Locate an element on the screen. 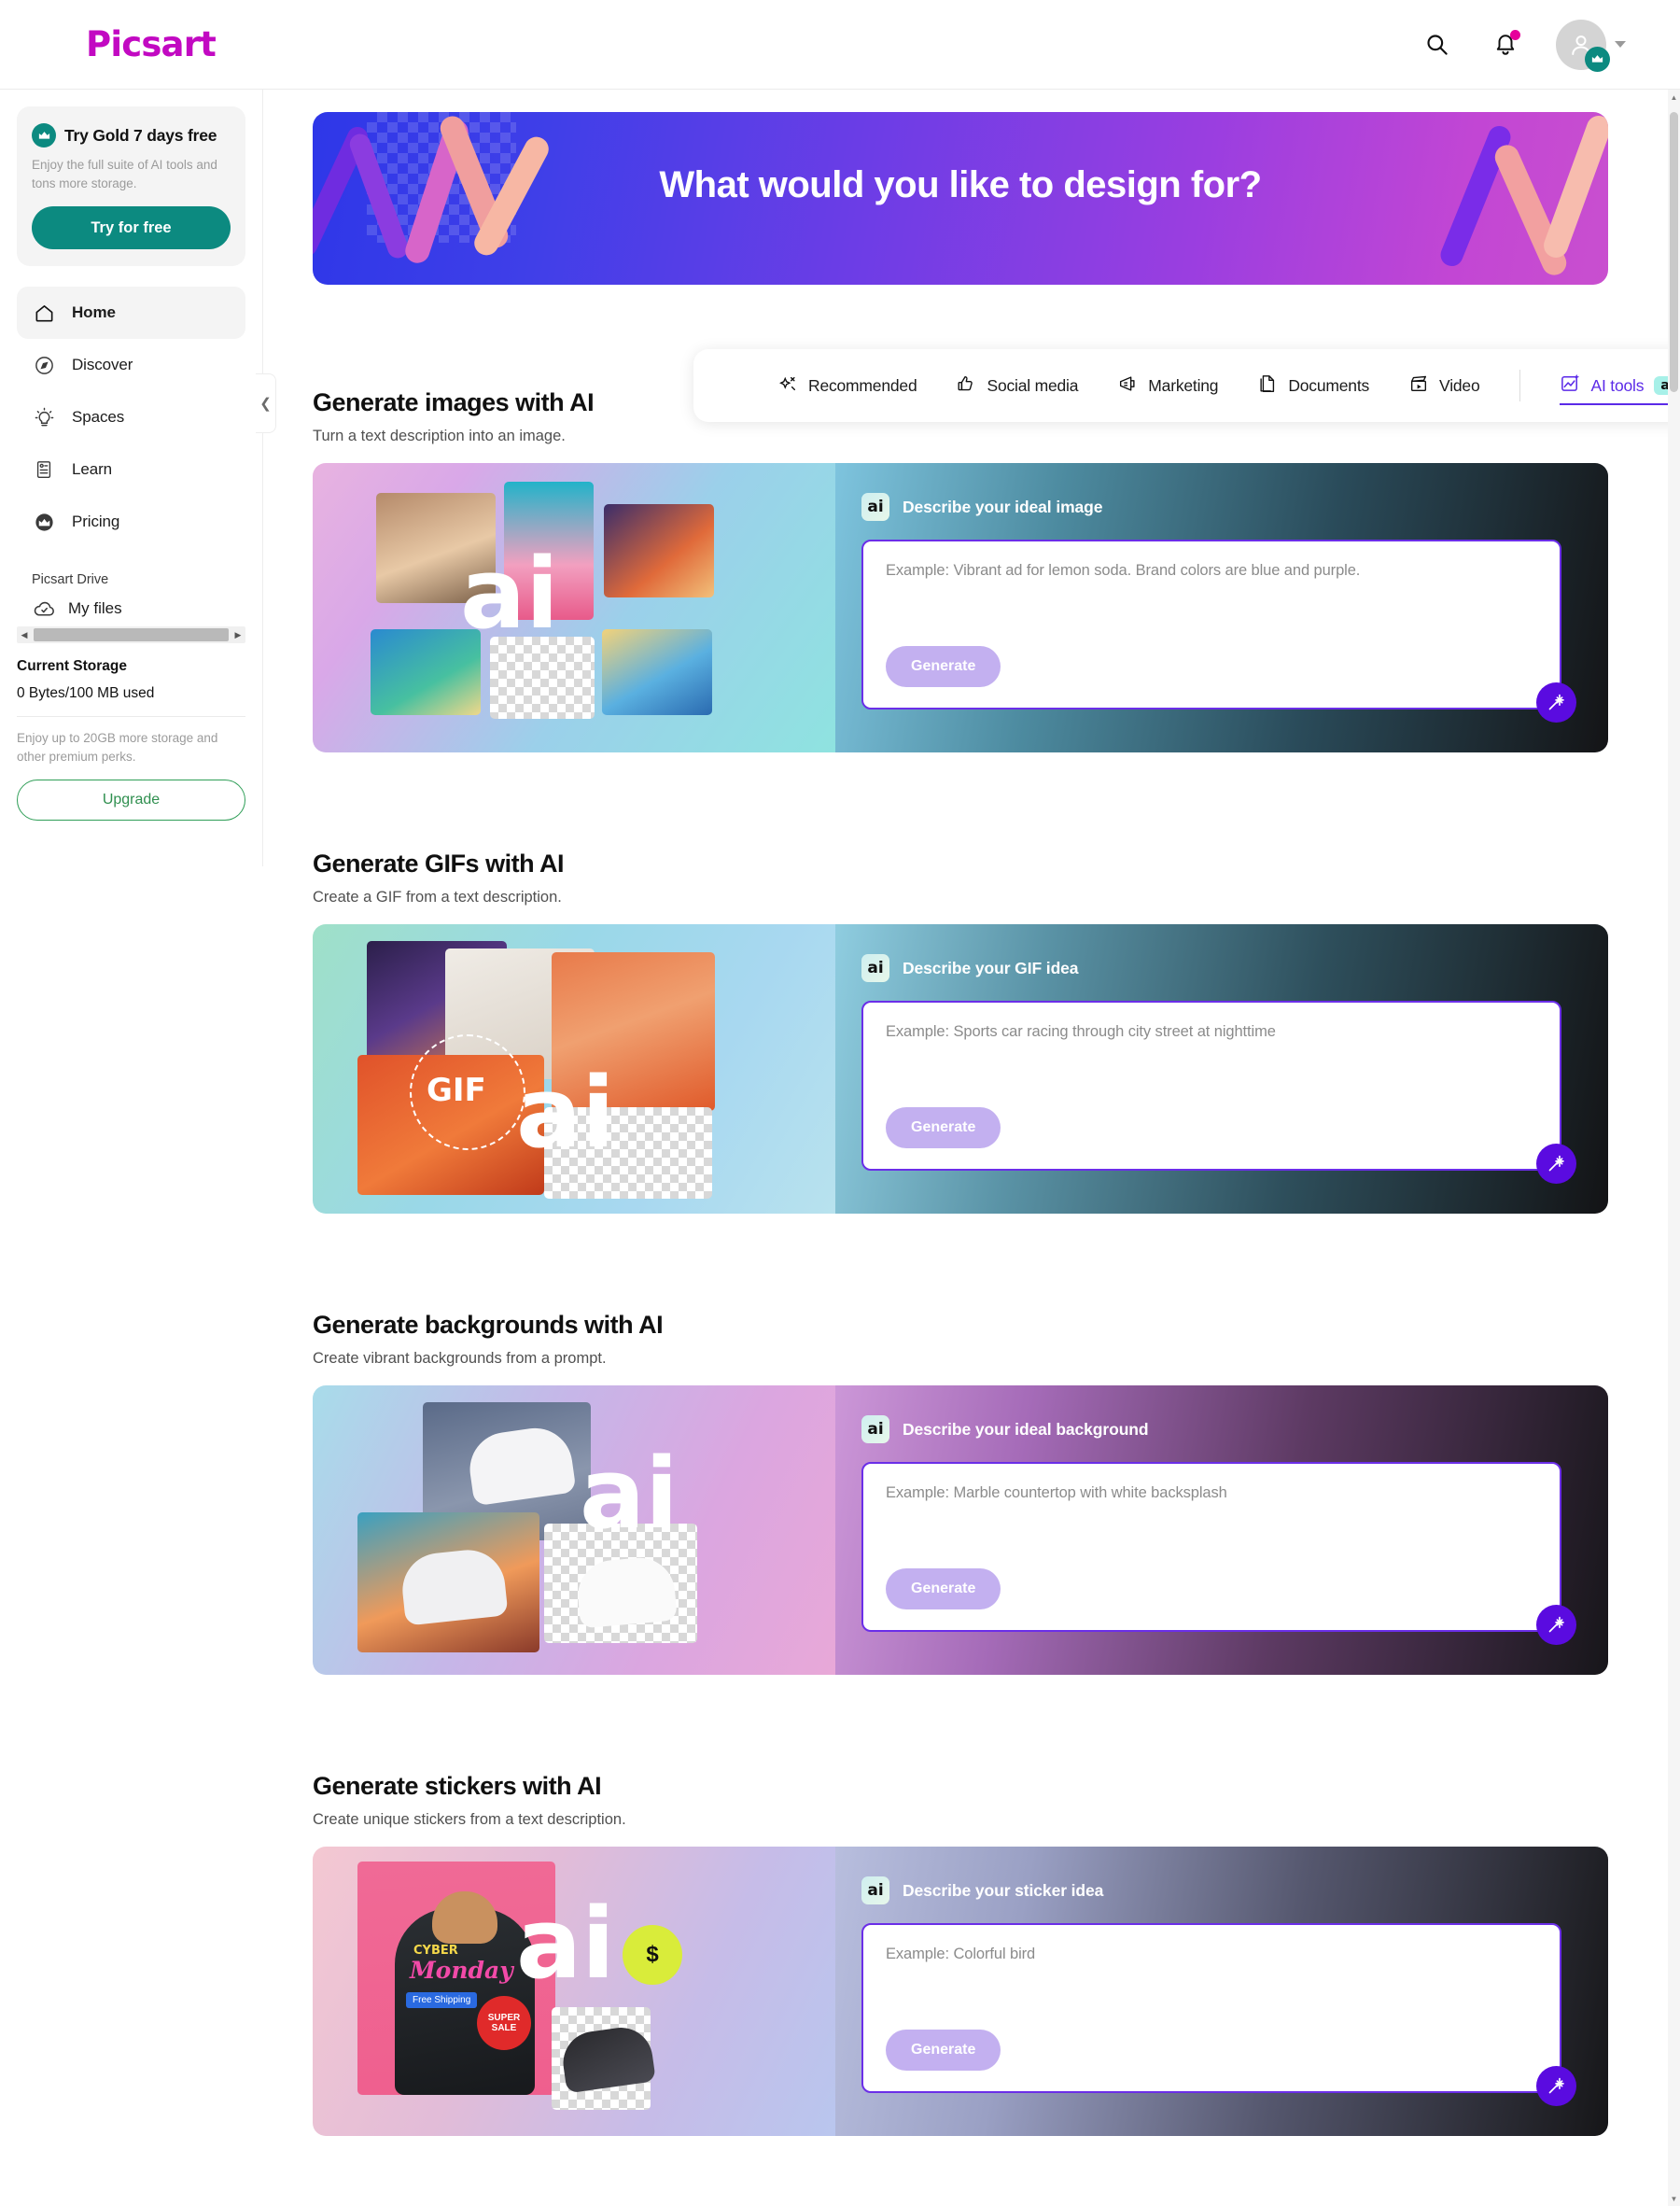 Image resolution: width=1680 pixels, height=2206 pixels. sidebar-item-learn: Learn is located at coordinates (131, 469).